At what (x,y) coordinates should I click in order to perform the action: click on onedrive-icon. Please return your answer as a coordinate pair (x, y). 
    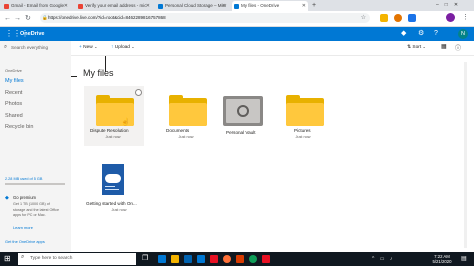
    Looking at the image, I should click on (236, 6).